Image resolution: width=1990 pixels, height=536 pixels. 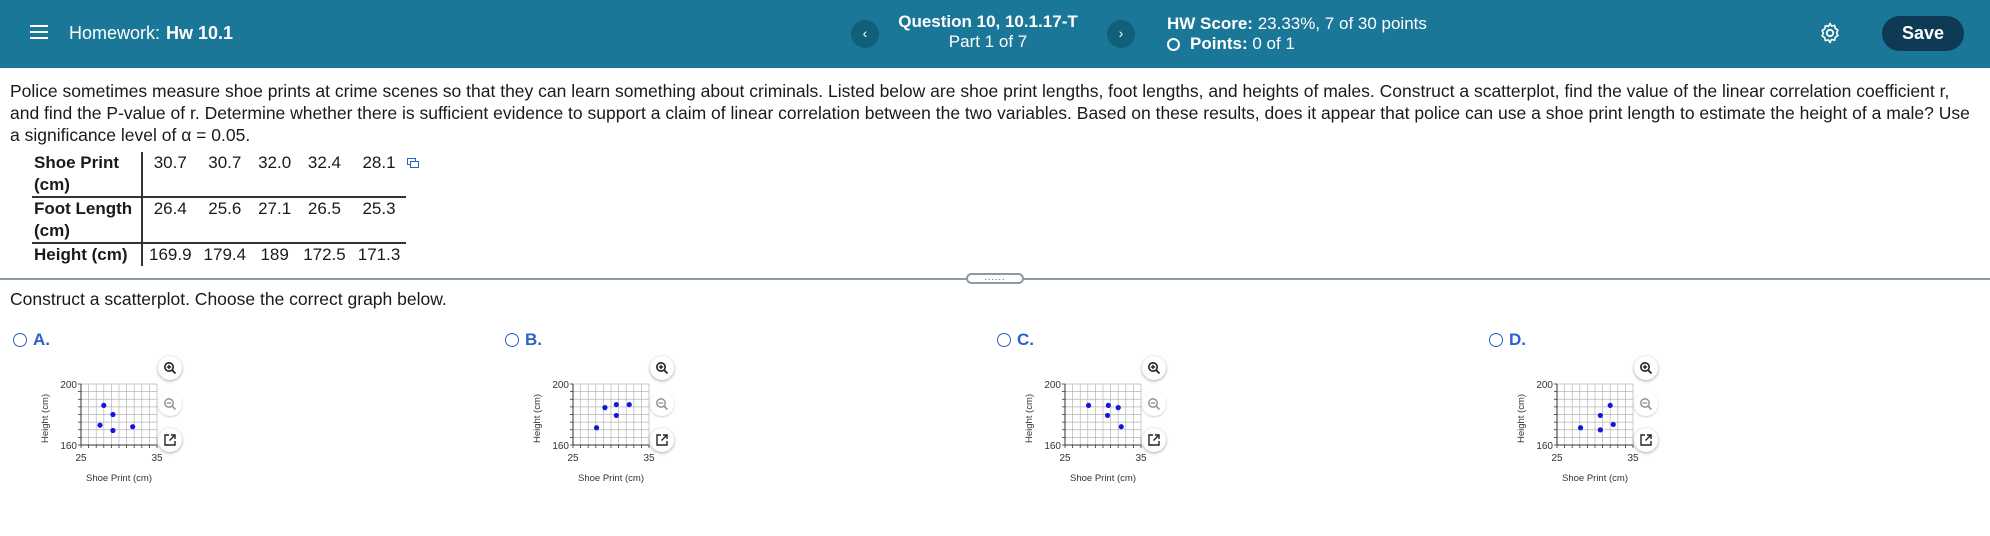 What do you see at coordinates (87, 219) in the screenshot?
I see `row-header: Foot Length (cm)` at bounding box center [87, 219].